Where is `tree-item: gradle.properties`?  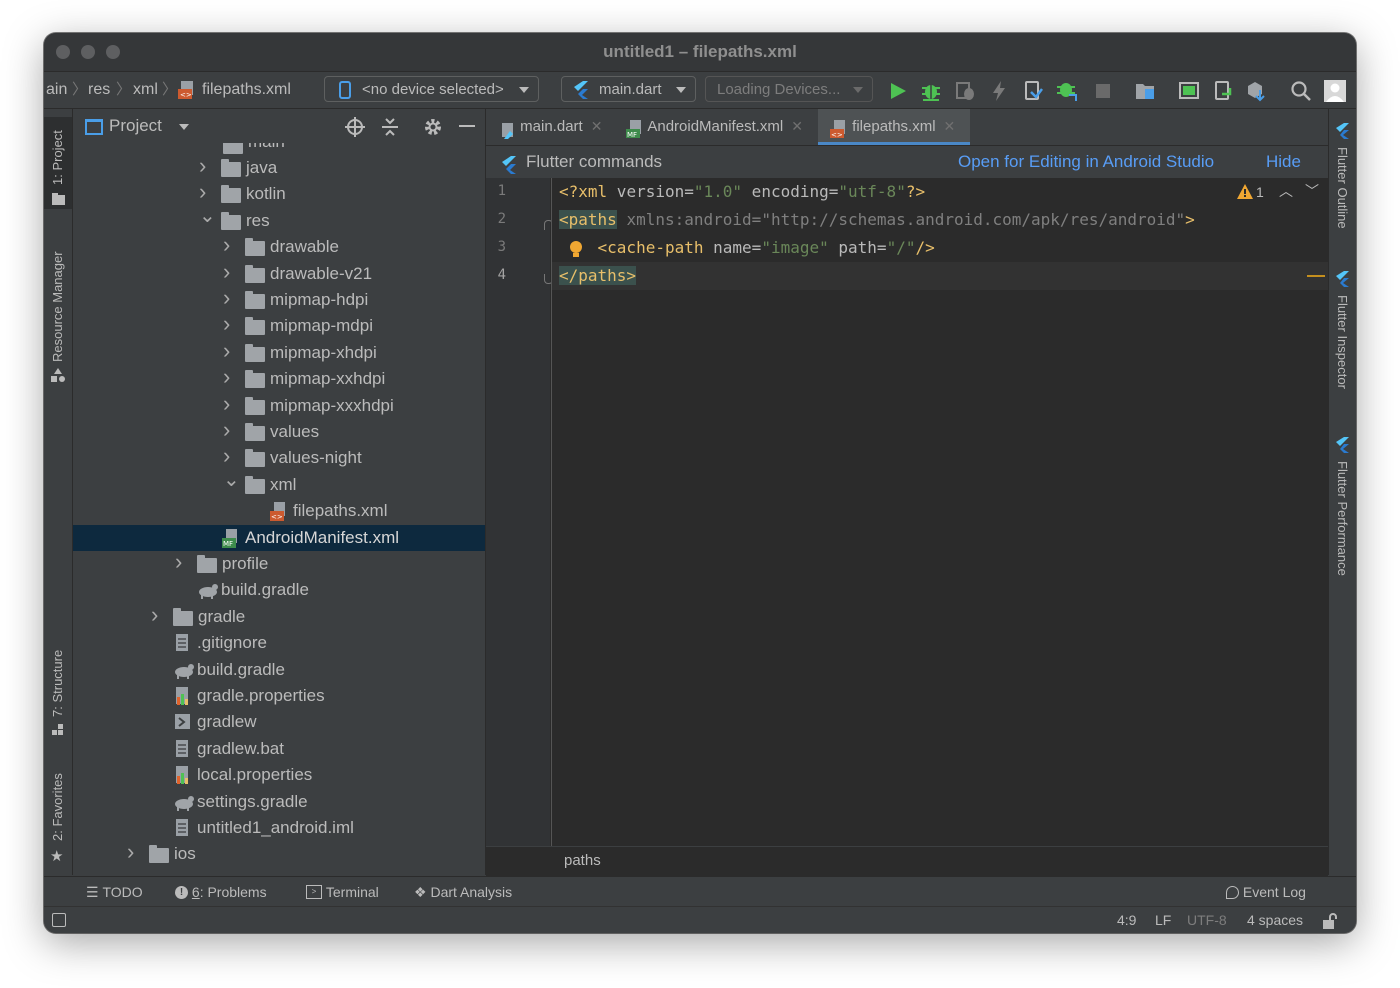 tree-item: gradle.properties is located at coordinates (279, 696).